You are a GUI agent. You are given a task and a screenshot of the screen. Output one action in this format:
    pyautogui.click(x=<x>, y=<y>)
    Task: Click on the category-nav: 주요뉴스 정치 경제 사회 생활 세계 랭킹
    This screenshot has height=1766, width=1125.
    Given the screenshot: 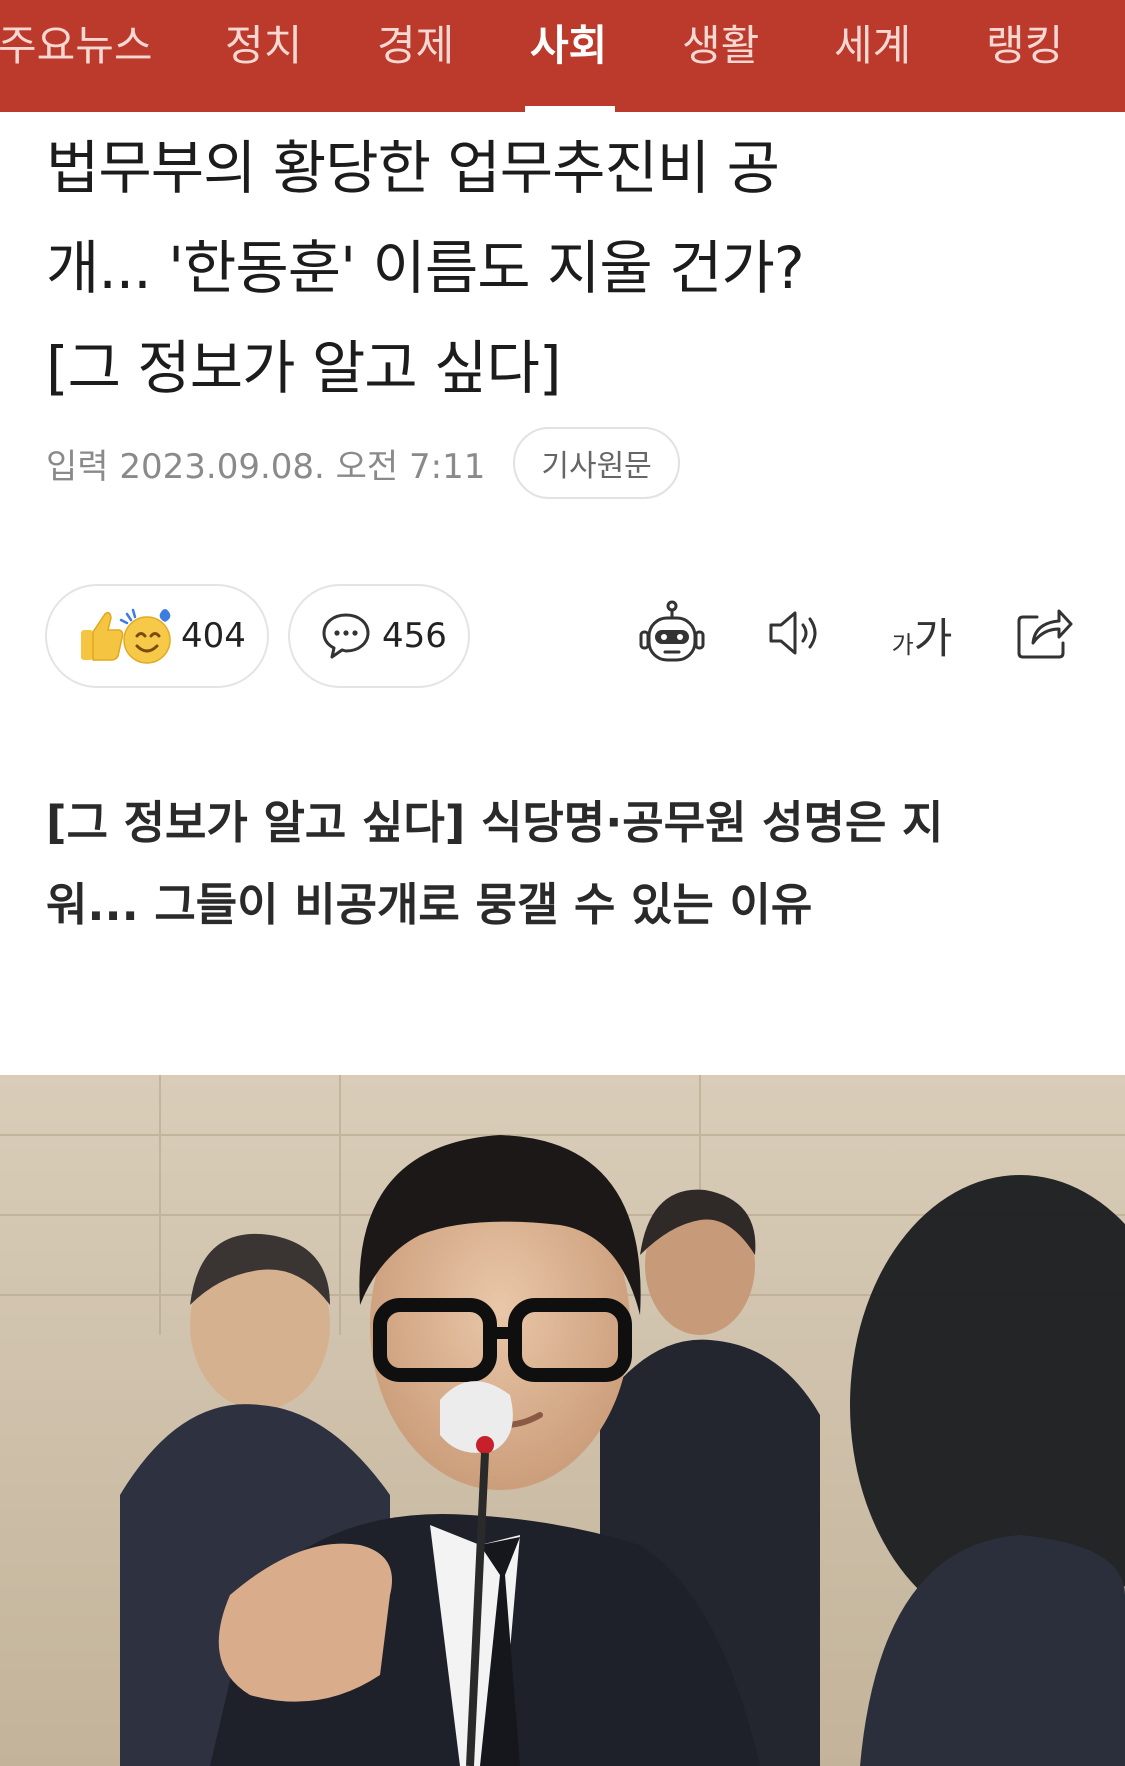 What is the action you would take?
    pyautogui.click(x=562, y=56)
    